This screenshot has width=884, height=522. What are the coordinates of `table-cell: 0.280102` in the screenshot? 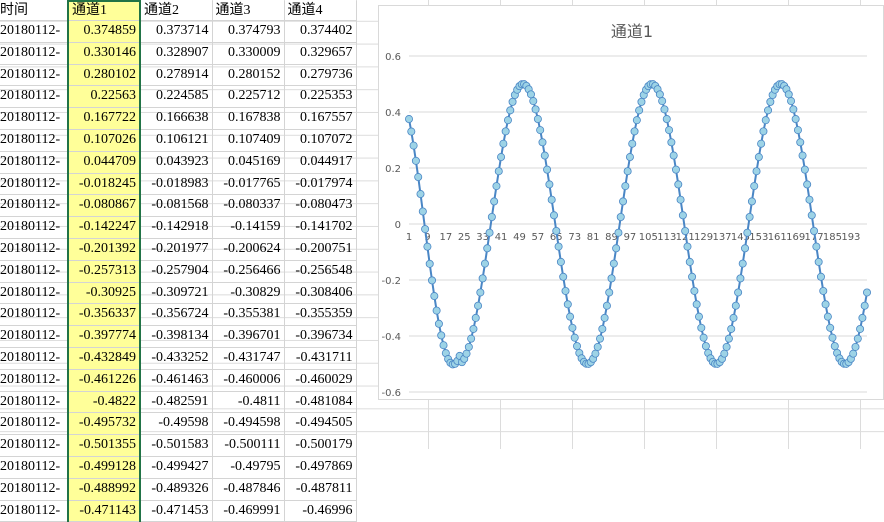 It's located at (104, 75).